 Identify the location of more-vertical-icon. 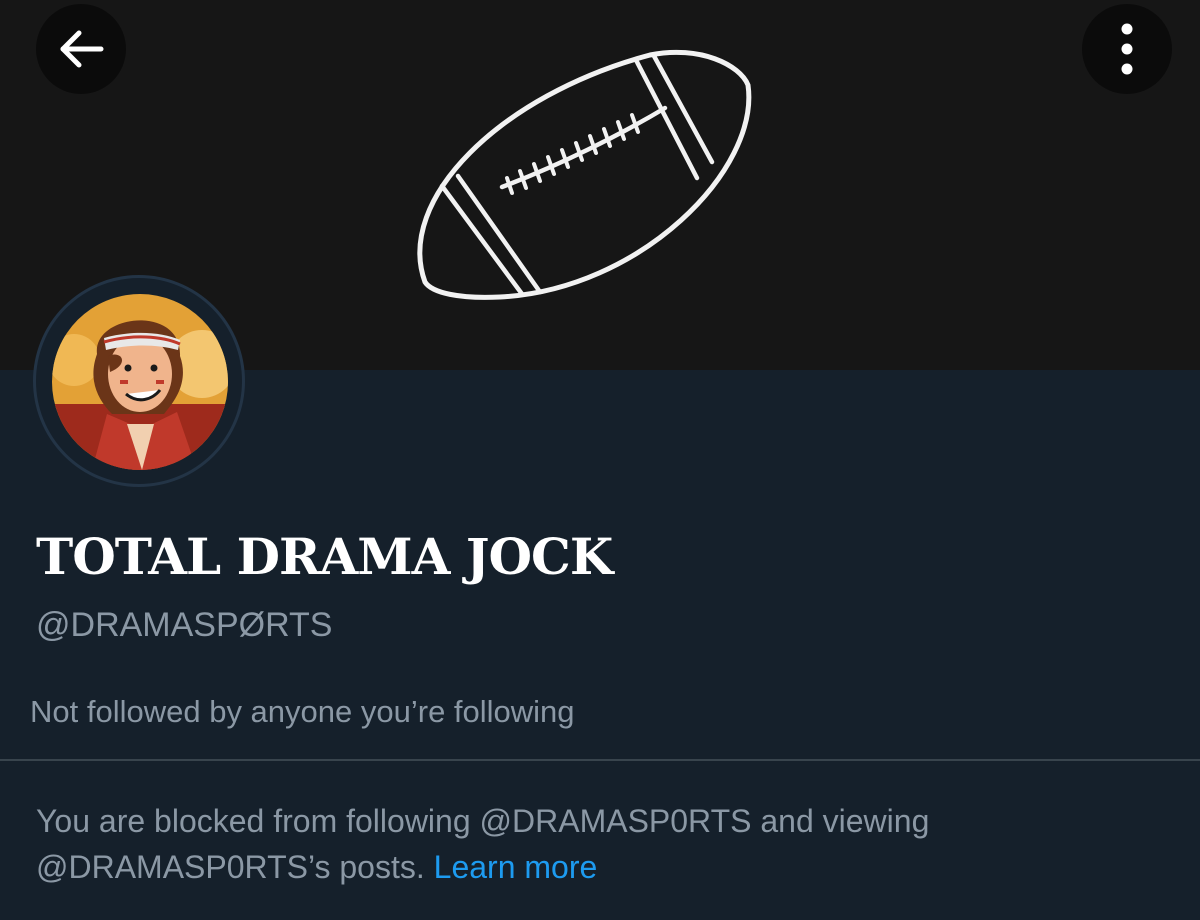
(1127, 49).